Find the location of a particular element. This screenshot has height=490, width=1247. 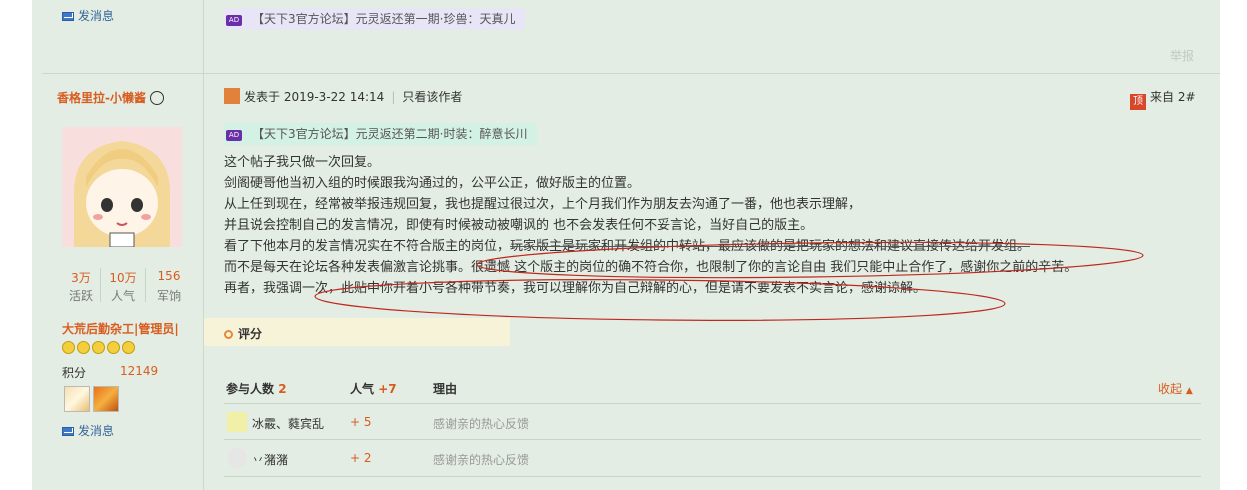

col-popularity: 人气 +7 is located at coordinates (373, 389).